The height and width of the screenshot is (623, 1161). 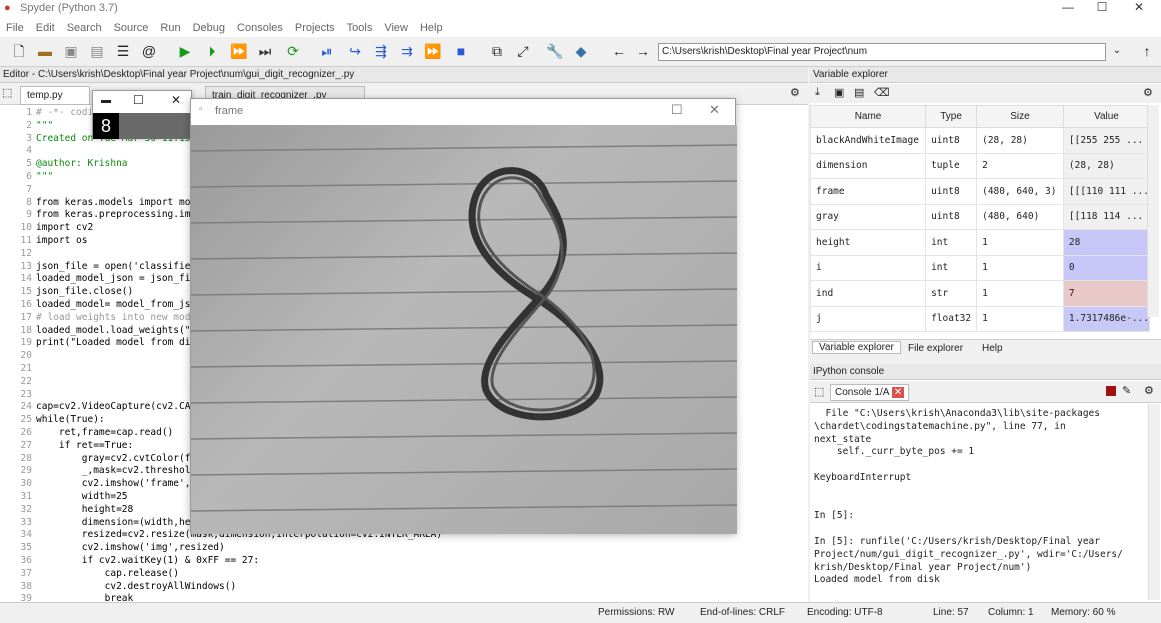 What do you see at coordinates (980, 165) in the screenshot?
I see `variable-row: dimension tuple 2 (28, 28)` at bounding box center [980, 165].